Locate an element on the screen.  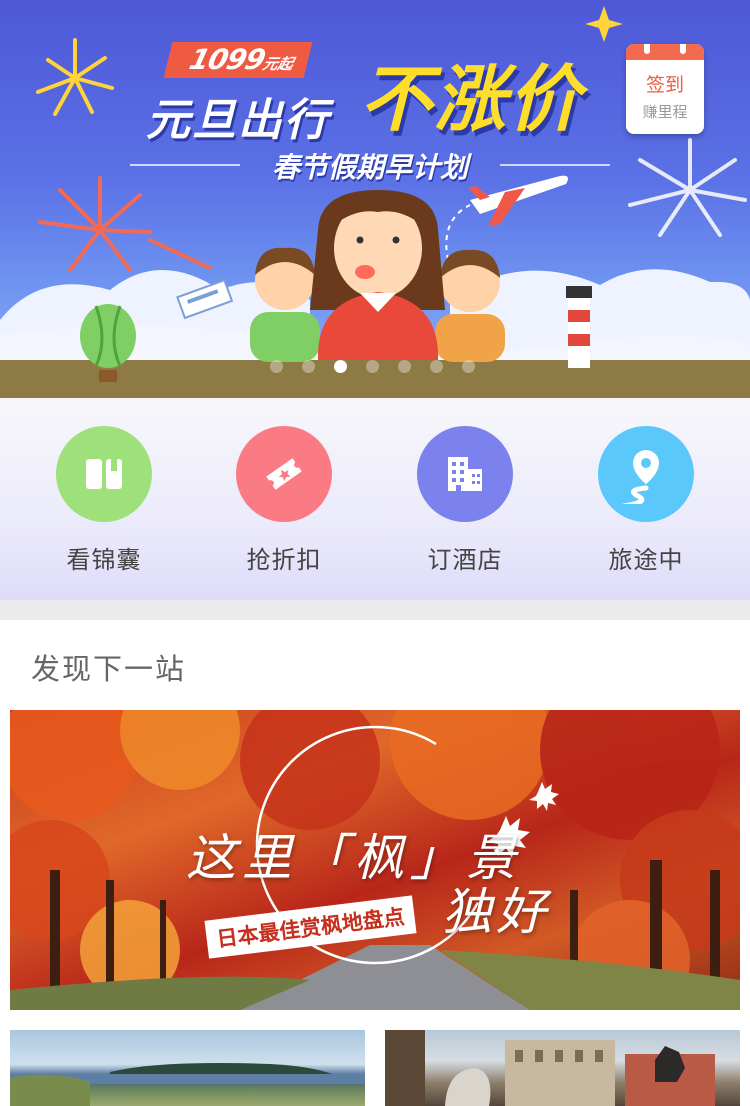
hotel-building-icon is located at coordinates (465, 474).